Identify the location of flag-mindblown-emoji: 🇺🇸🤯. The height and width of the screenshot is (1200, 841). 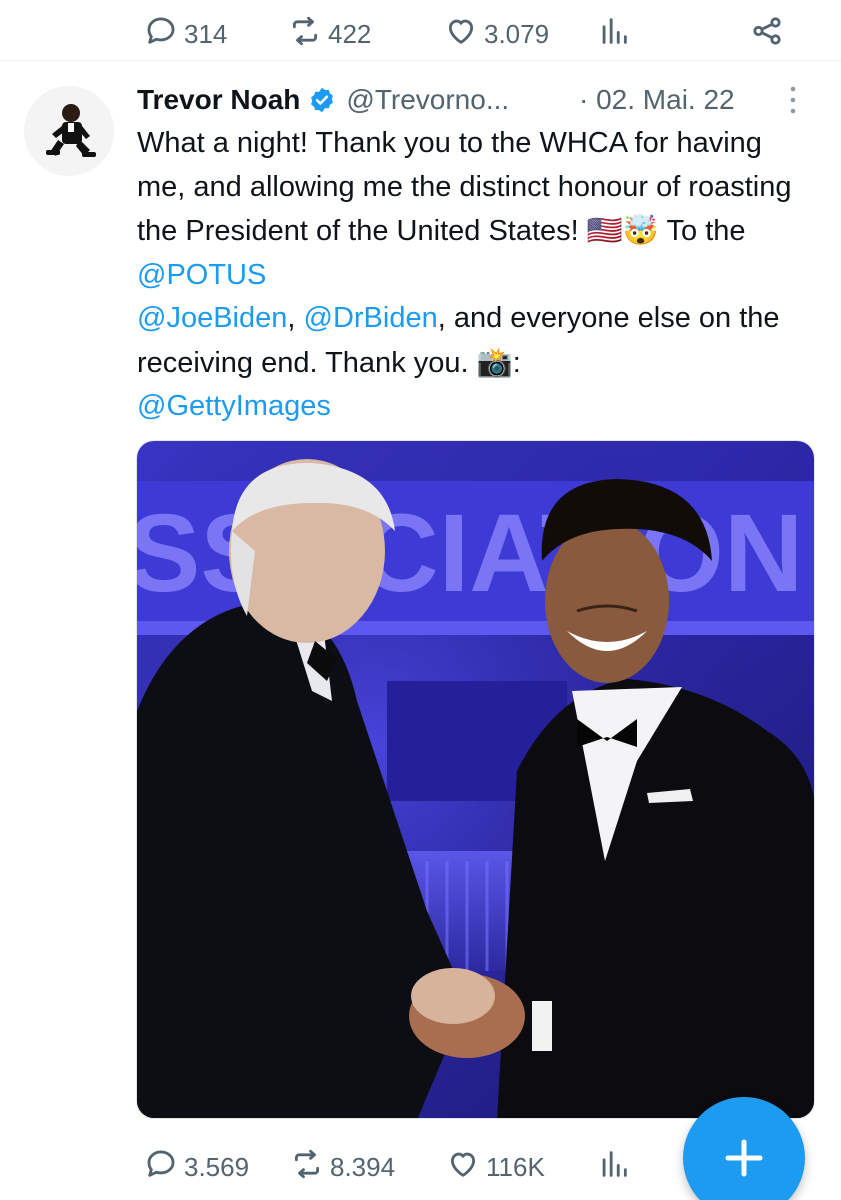
(622, 230).